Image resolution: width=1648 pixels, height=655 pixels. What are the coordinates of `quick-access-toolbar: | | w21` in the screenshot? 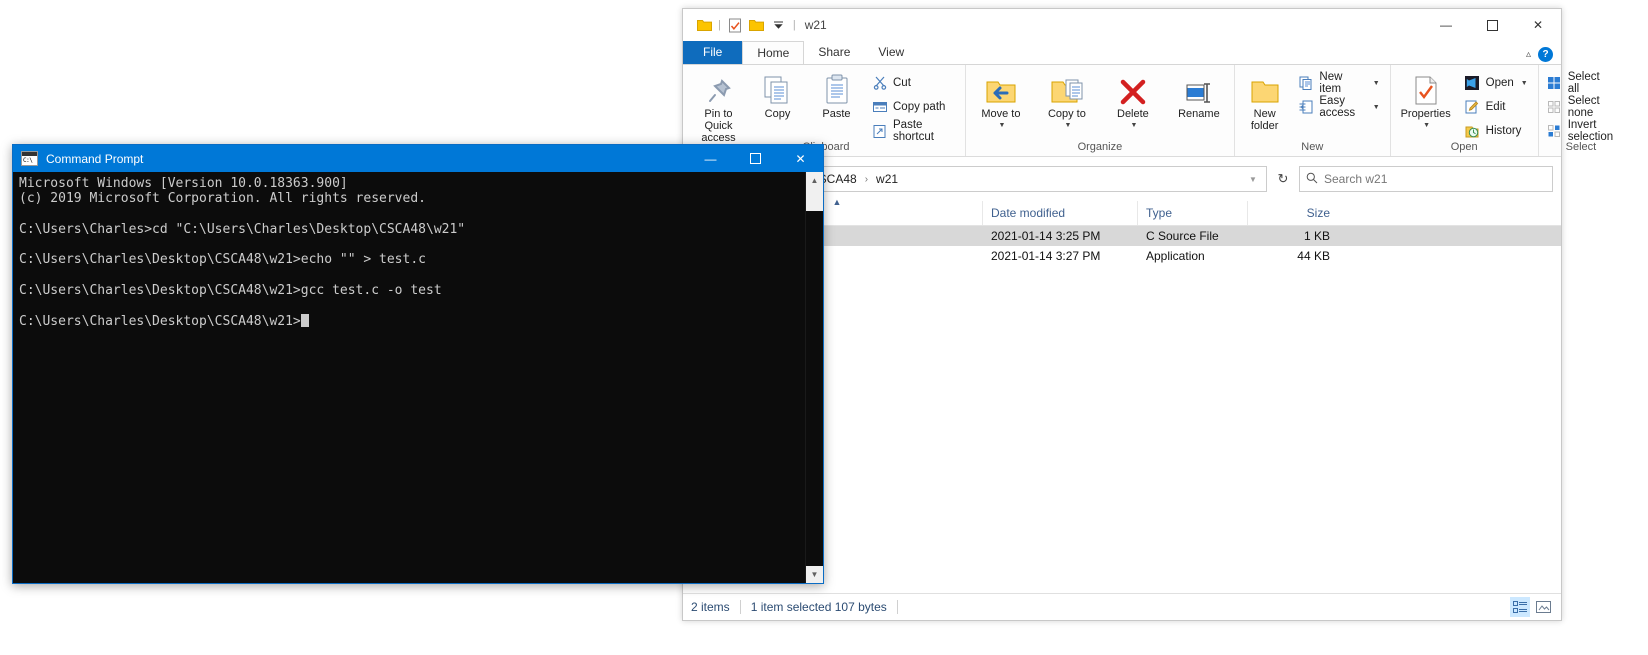 It's located at (755, 25).